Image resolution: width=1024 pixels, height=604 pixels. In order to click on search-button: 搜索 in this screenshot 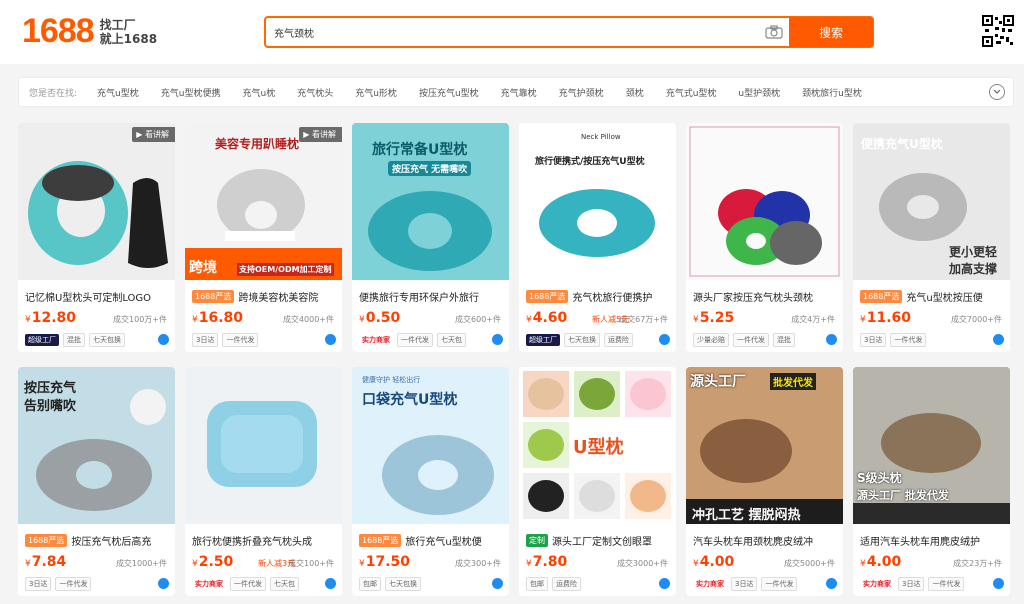, I will do `click(831, 32)`.